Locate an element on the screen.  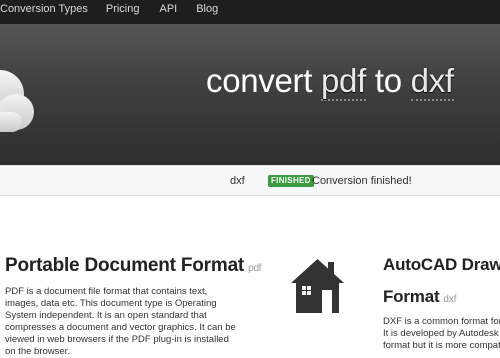
conversion-status-bar: dxf FINISHED Conversion finished! is located at coordinates (250, 180).